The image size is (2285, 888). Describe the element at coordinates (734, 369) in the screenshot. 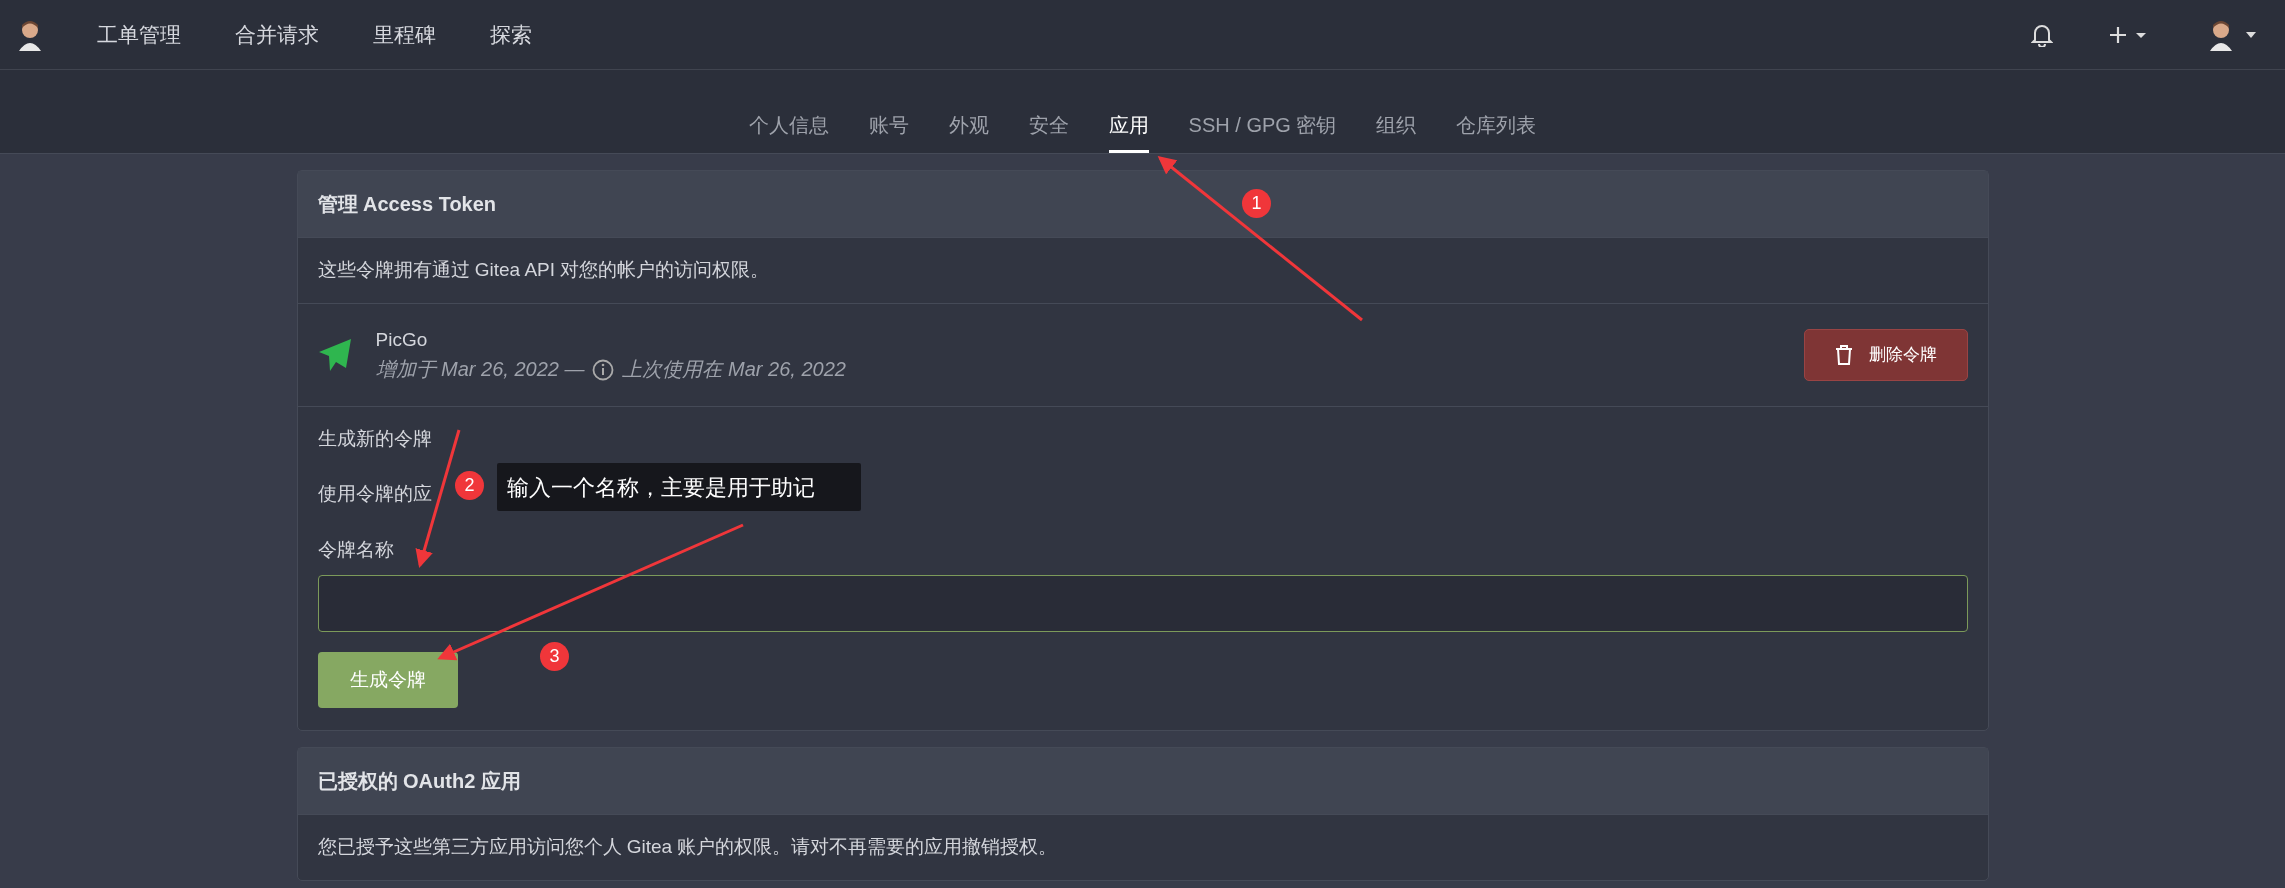

I see `last-used-date: 上次使用在 Mar 26, 2022` at that location.